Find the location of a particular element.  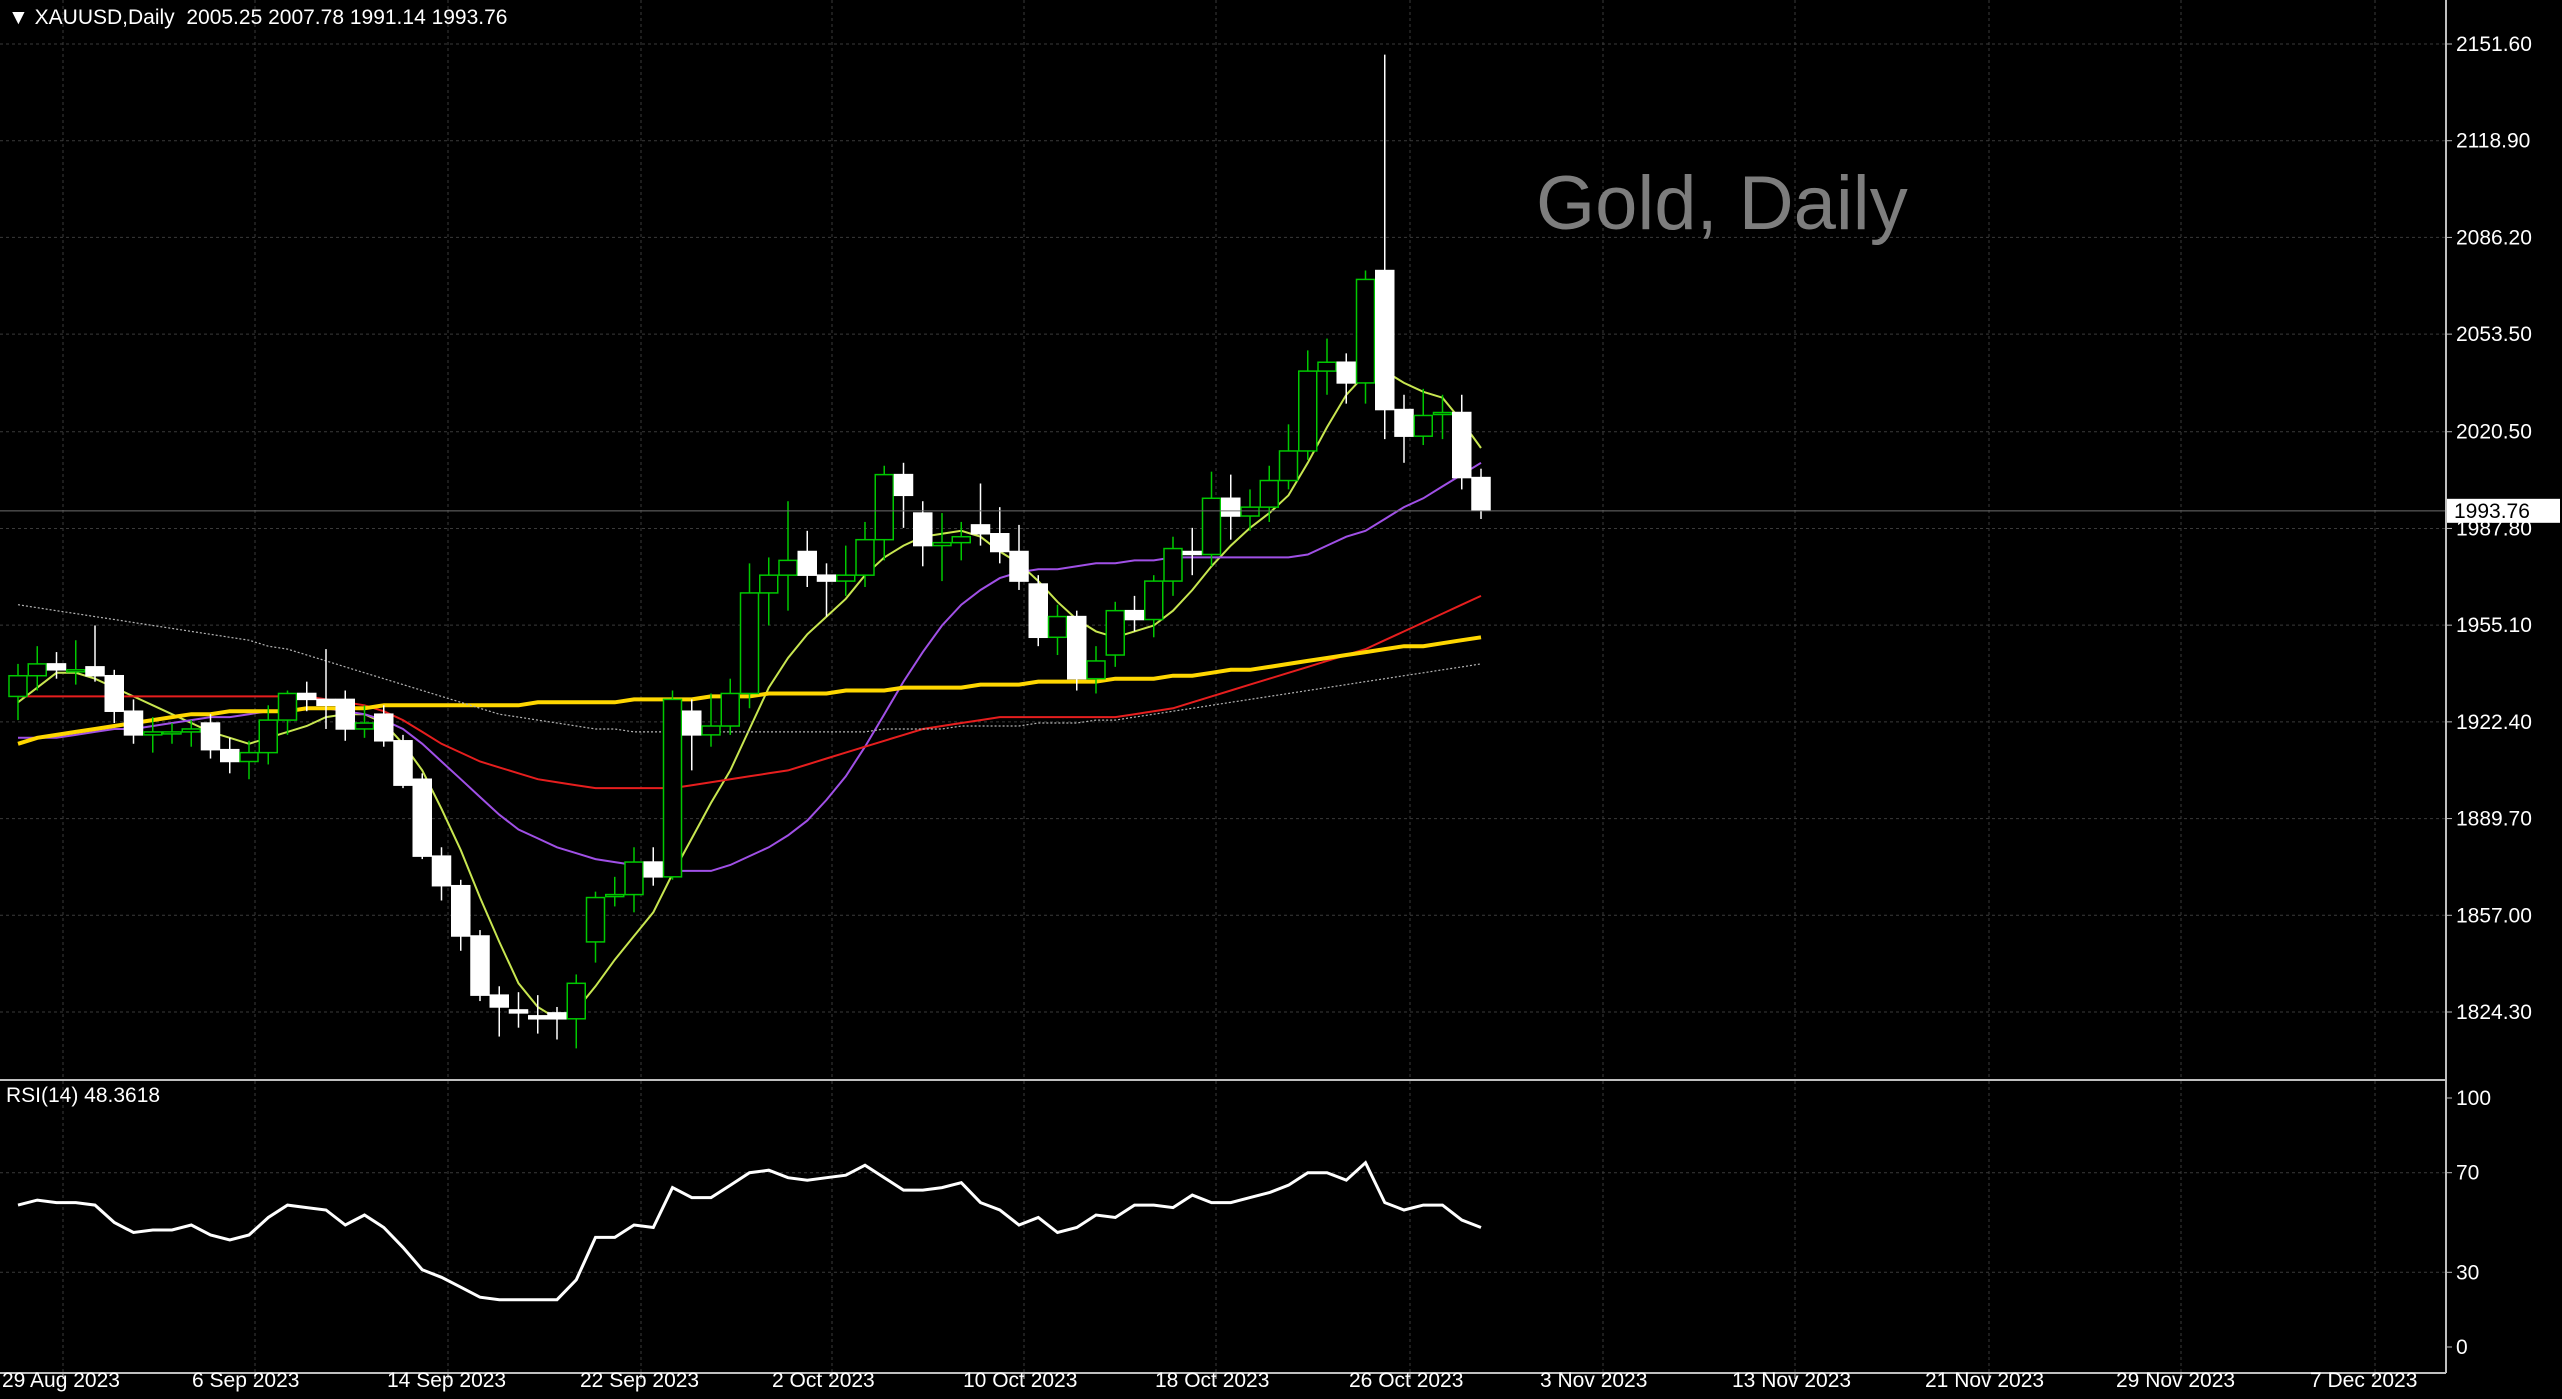

rsi-panel is located at coordinates (749, 1231).